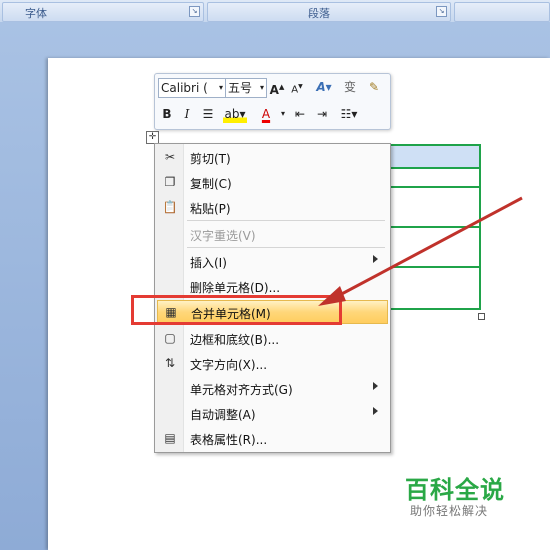 The image size is (550, 550). Describe the element at coordinates (194, 11) in the screenshot. I see `font-dialog-launcher-icon: ↘` at that location.